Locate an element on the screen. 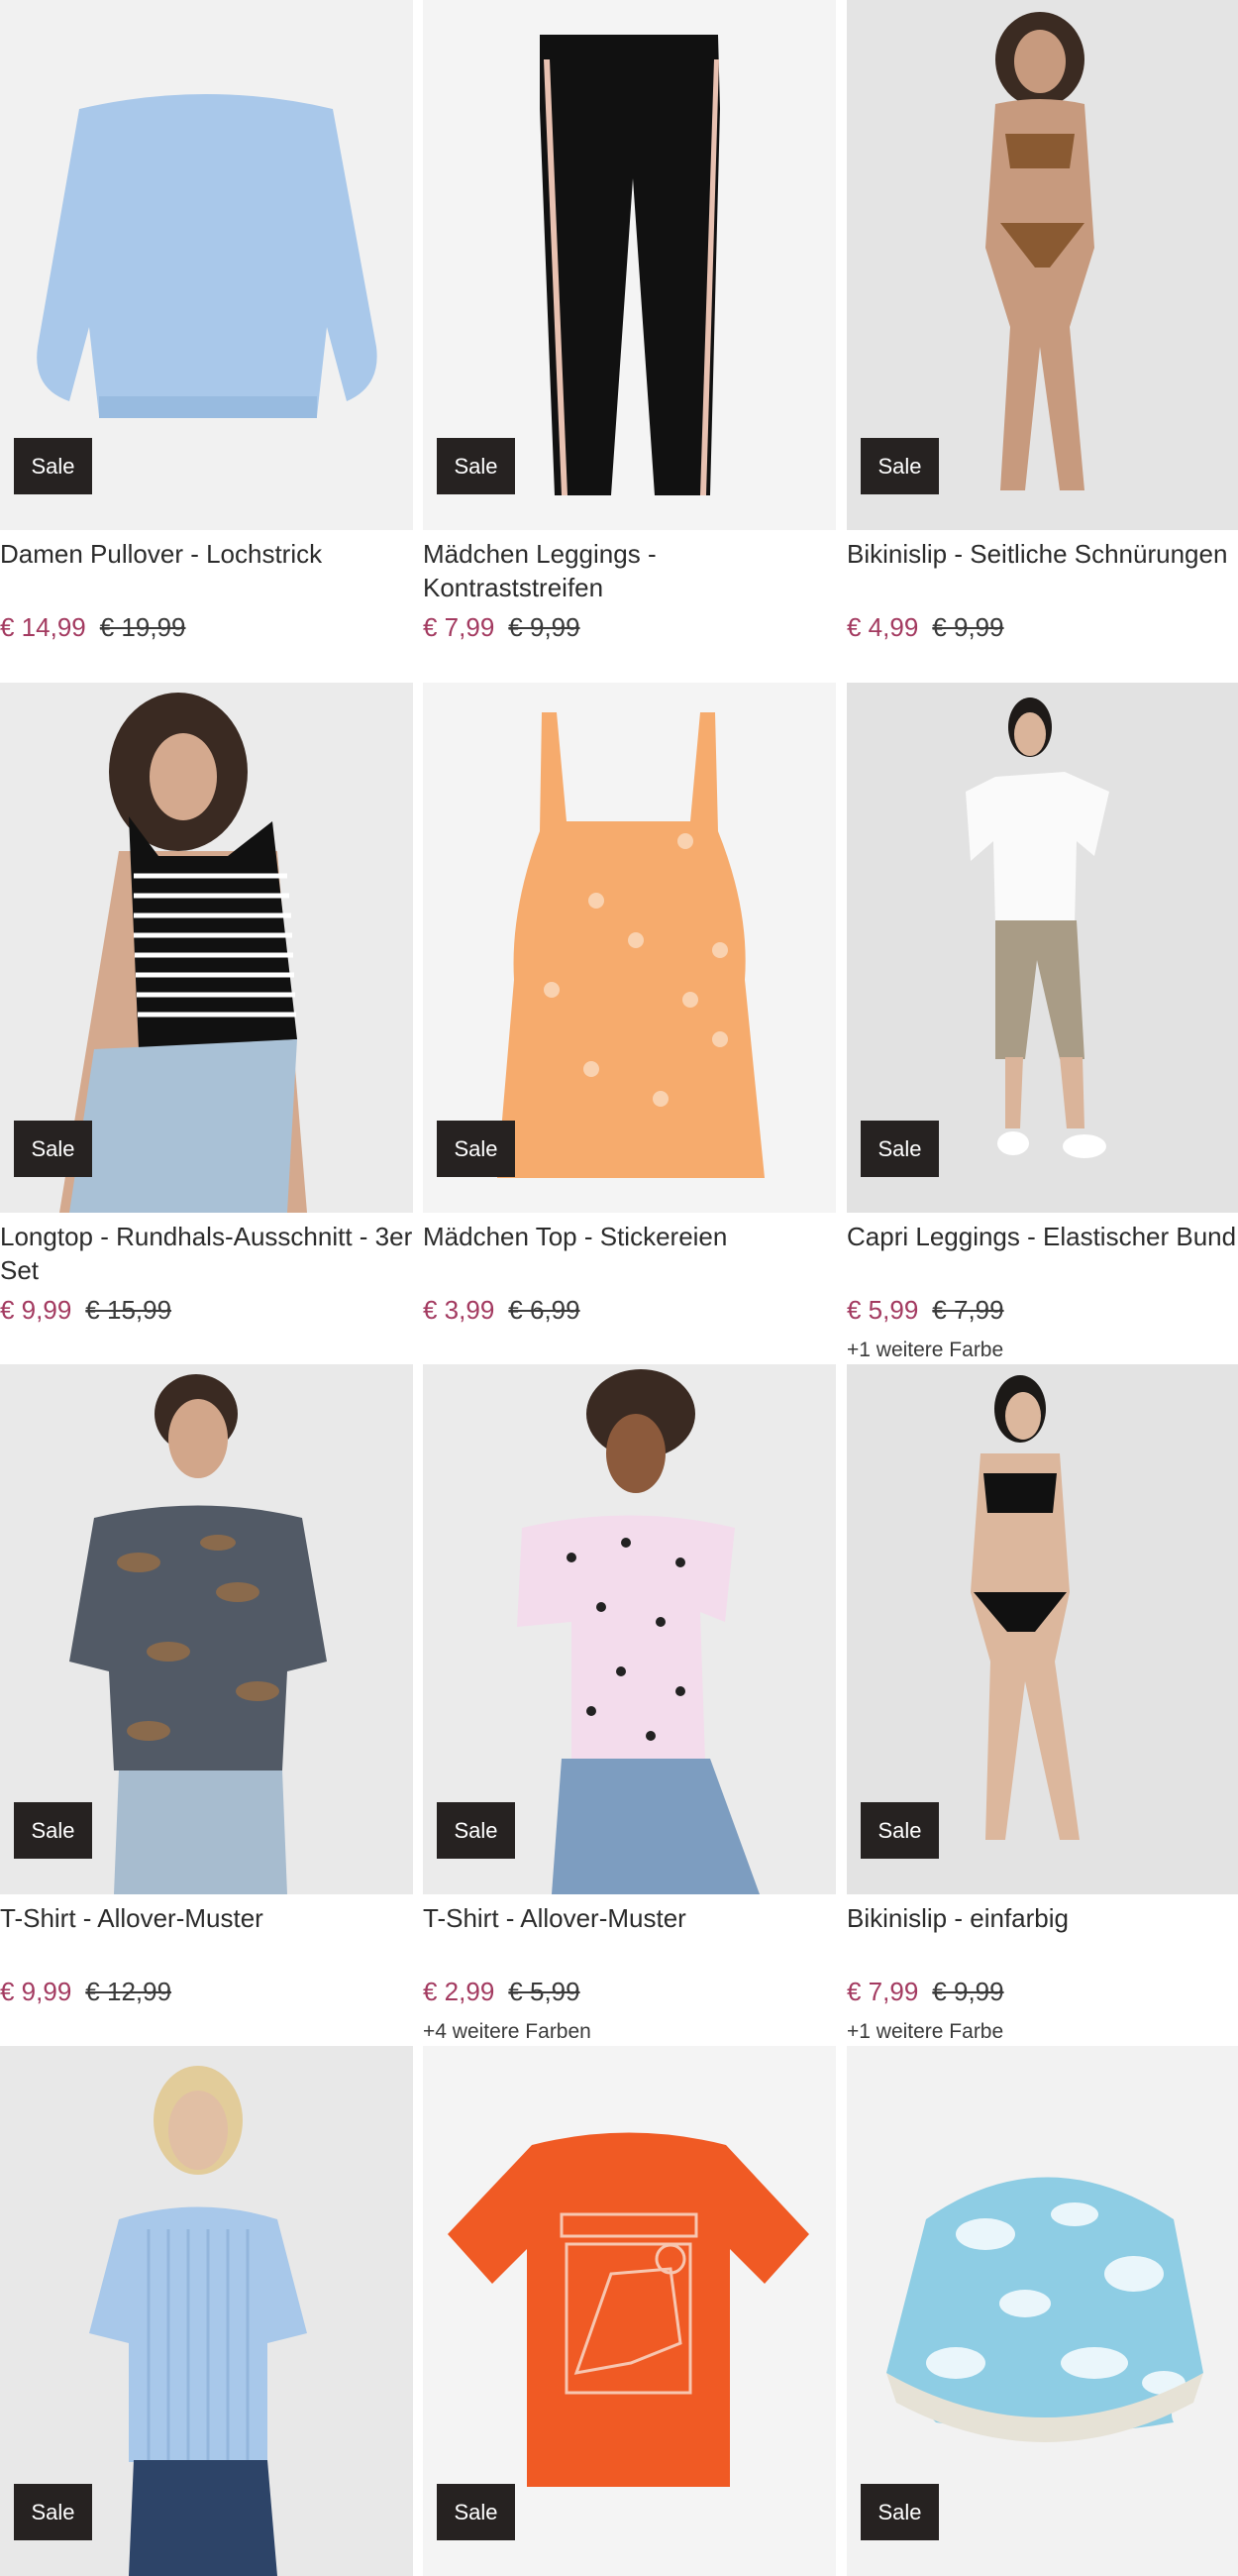 Image resolution: width=1238 pixels, height=2576 pixels. product-title: Damen Pullover - Lochstrick is located at coordinates (209, 554).